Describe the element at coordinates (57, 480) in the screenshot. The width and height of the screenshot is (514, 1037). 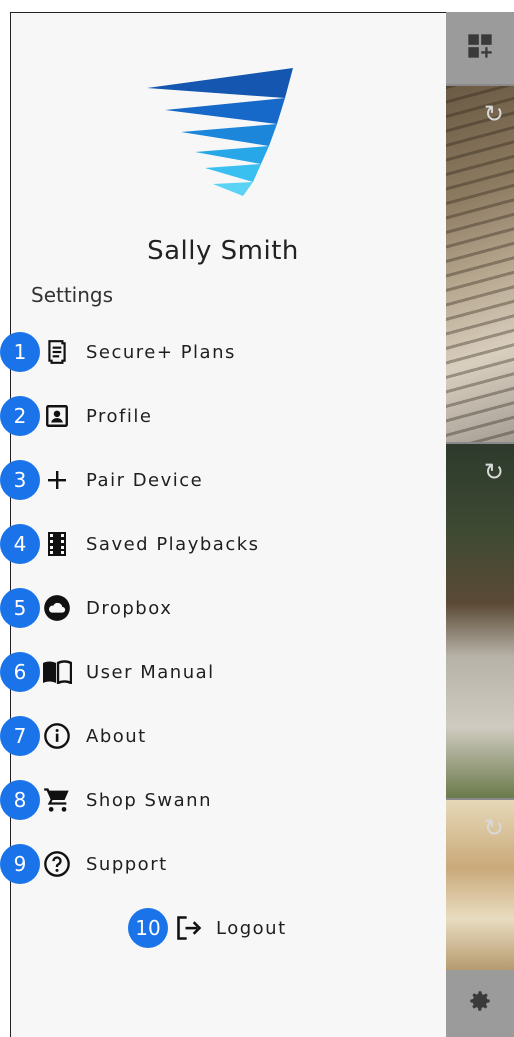
I see `plus-icon` at that location.